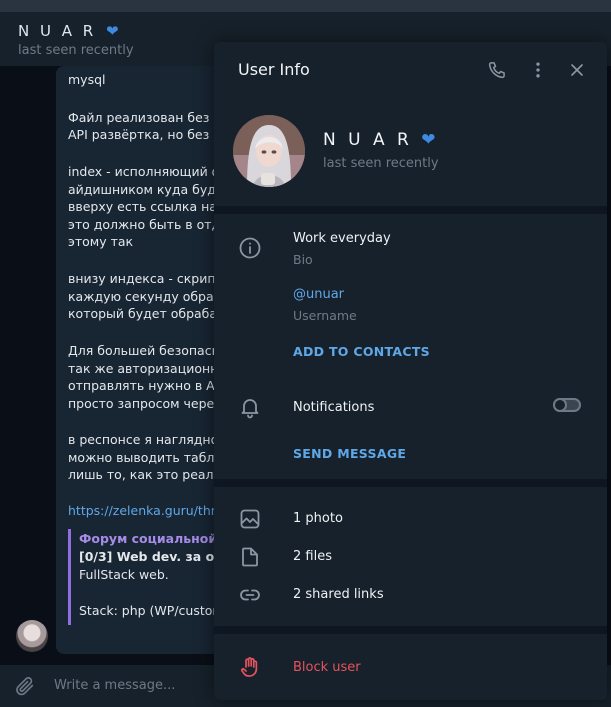 This screenshot has width=611, height=707. Describe the element at coordinates (124, 574) in the screenshot. I see `preview-text: FullStack web.` at that location.